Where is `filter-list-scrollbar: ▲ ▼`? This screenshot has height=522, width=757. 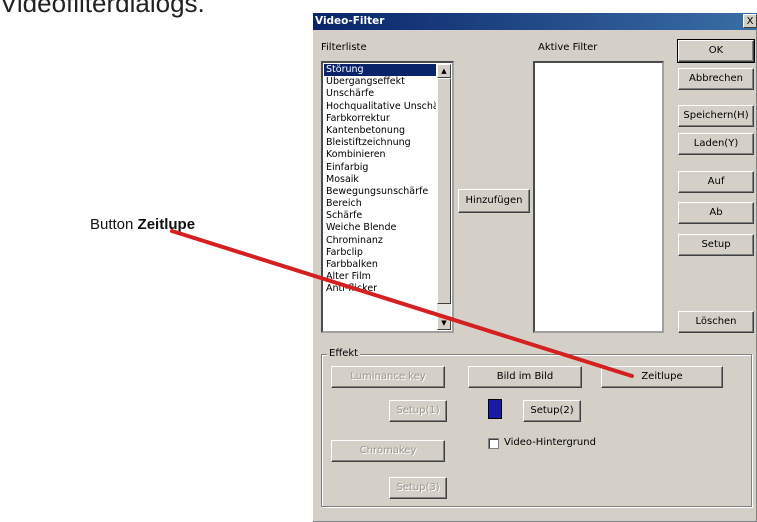 filter-list-scrollbar: ▲ ▼ is located at coordinates (444, 197).